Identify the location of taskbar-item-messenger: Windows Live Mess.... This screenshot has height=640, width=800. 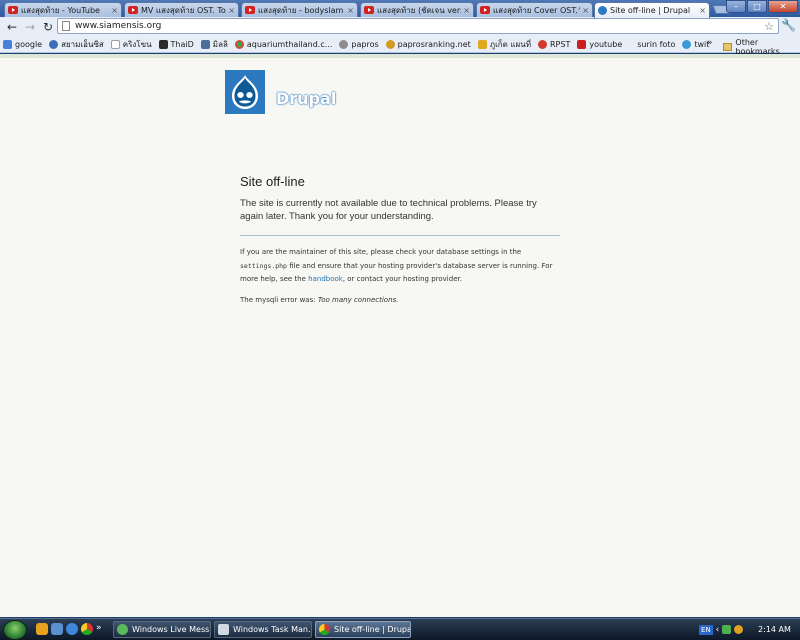
(162, 629).